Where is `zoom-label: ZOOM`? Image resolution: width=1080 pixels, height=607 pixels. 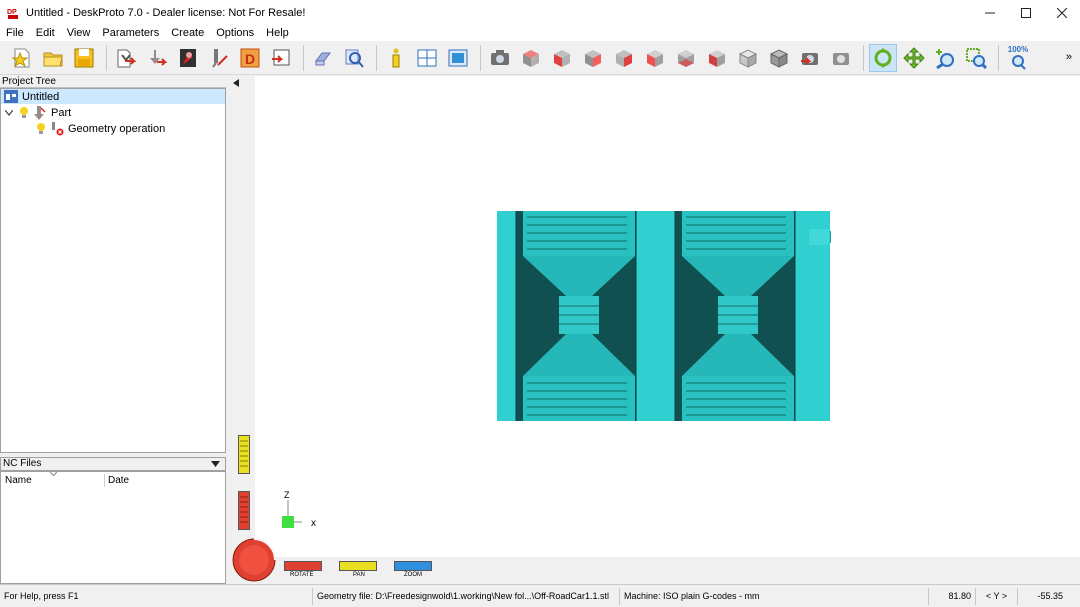
zoom-label: ZOOM is located at coordinates (413, 575).